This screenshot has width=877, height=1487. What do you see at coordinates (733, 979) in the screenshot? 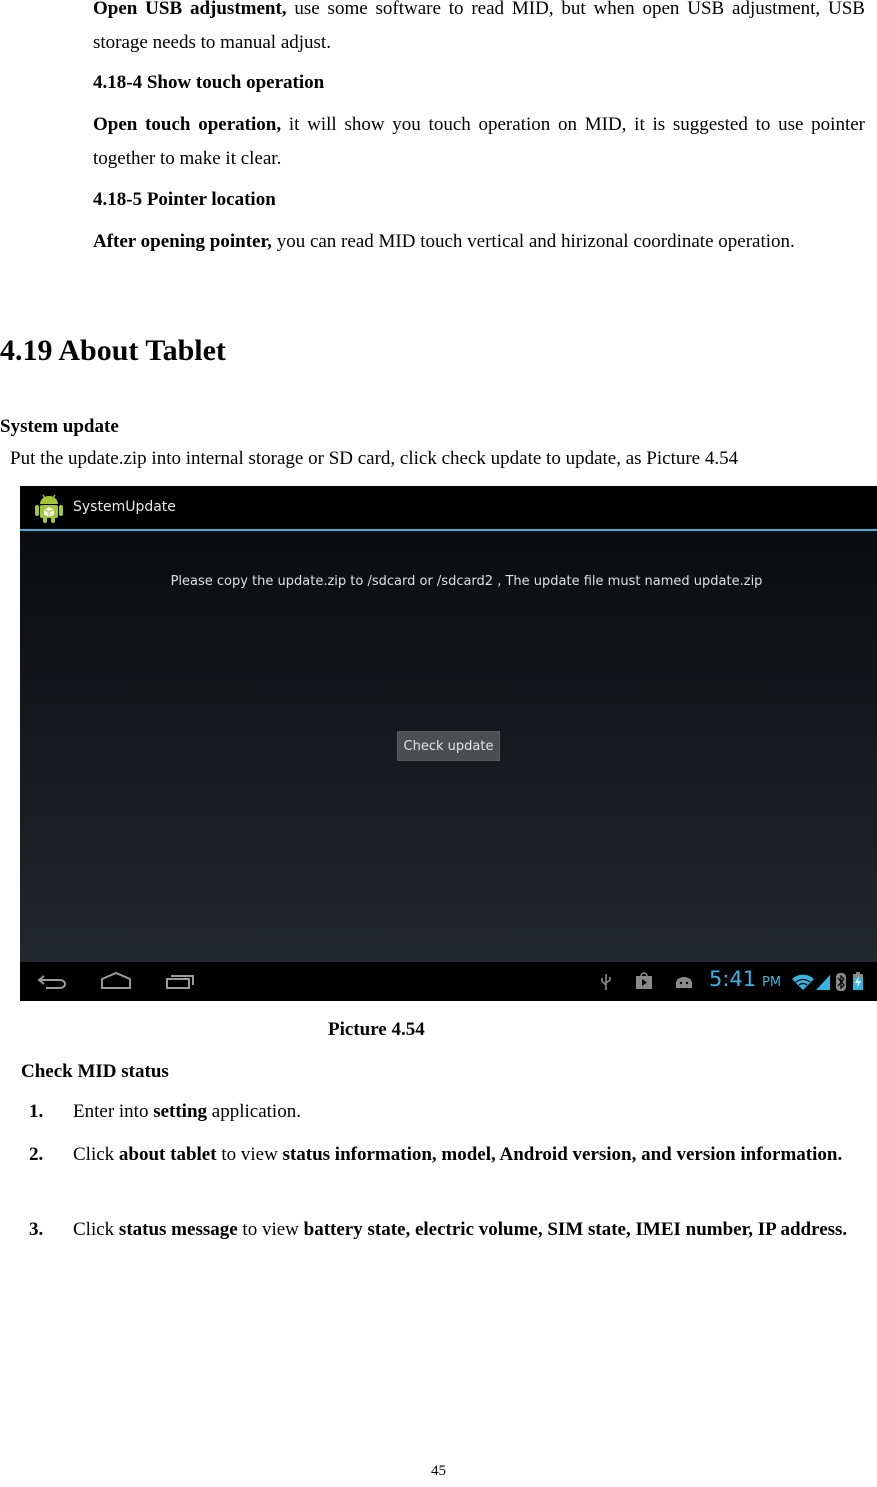
I see `status-clock: 5:41` at bounding box center [733, 979].